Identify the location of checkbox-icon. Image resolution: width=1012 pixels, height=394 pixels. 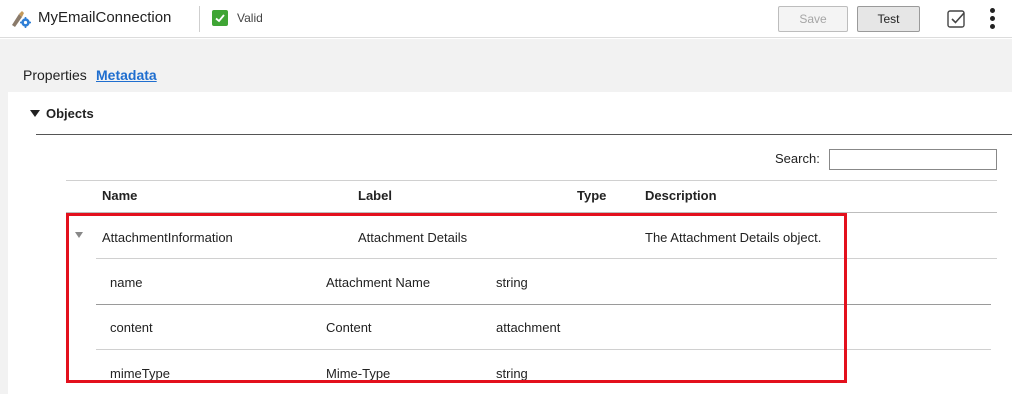
(957, 19).